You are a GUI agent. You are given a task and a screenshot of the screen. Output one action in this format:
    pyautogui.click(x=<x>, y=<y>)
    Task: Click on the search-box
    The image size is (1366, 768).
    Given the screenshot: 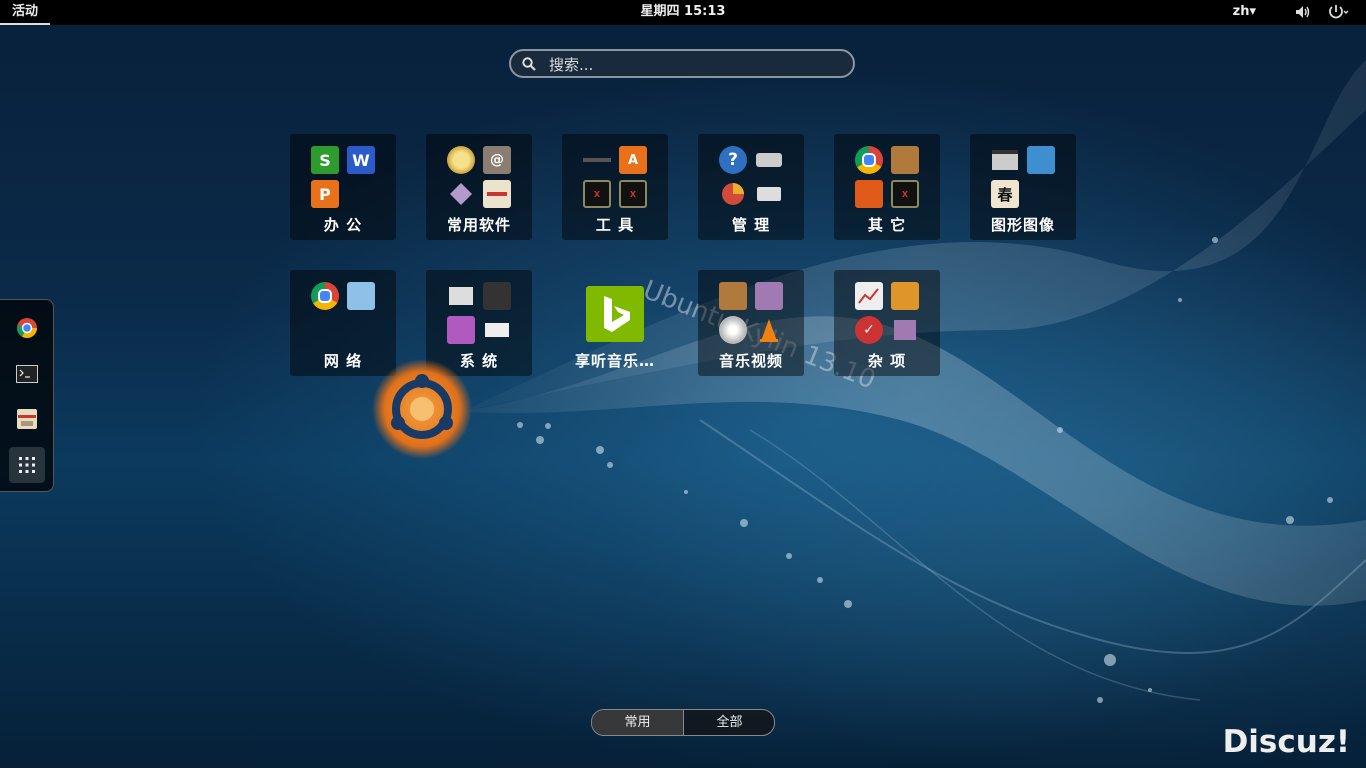 What is the action you would take?
    pyautogui.click(x=682, y=64)
    